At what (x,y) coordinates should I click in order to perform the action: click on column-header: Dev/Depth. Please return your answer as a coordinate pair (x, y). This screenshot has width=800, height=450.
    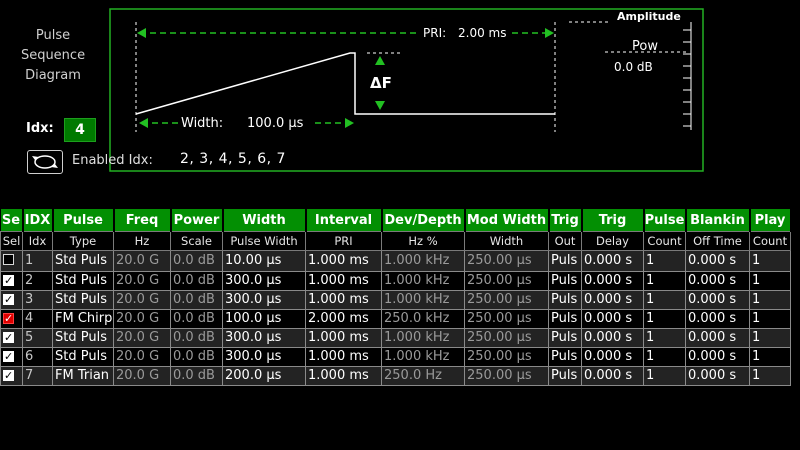
    Looking at the image, I should click on (423, 220).